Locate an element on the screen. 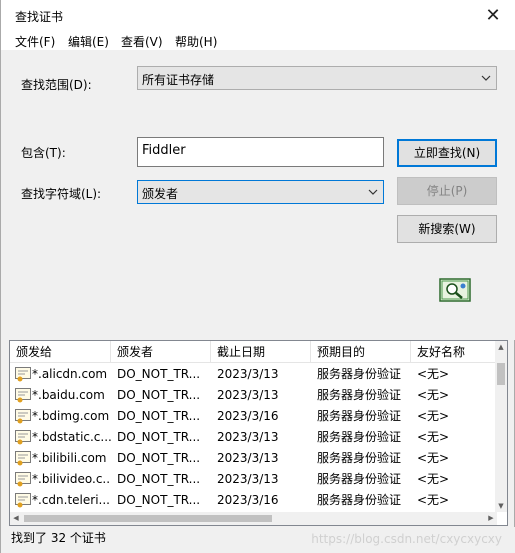  window-title: 查找证书 is located at coordinates (39, 17).